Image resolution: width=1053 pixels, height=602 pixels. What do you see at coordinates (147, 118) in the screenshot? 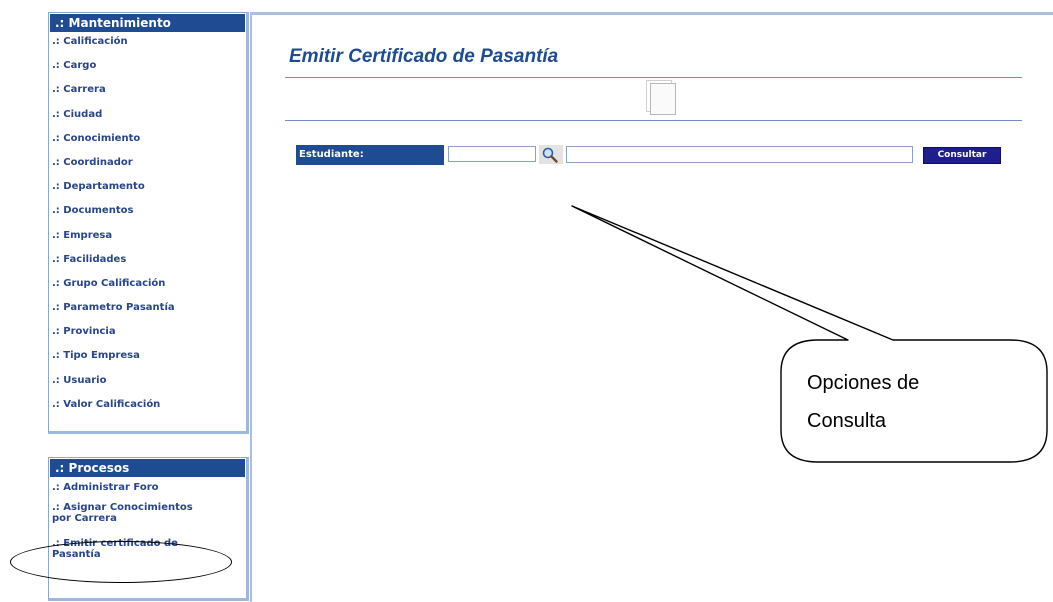
I see `menu-item-ciudad: .: Ciudad` at bounding box center [147, 118].